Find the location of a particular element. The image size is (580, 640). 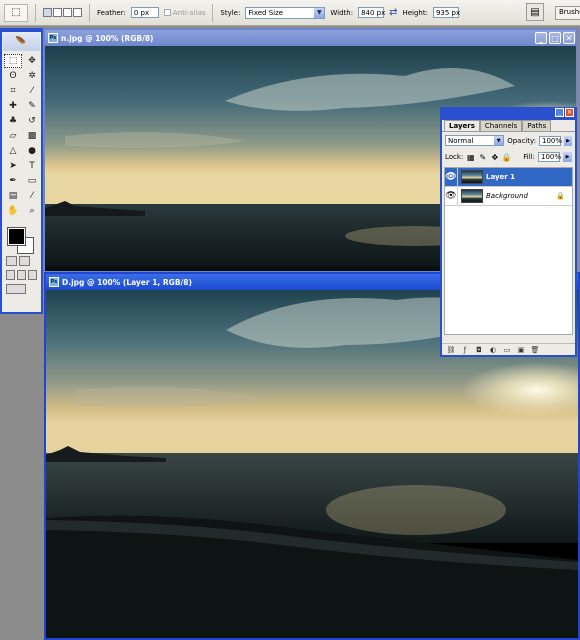

checkbox-box is located at coordinates (167, 12).